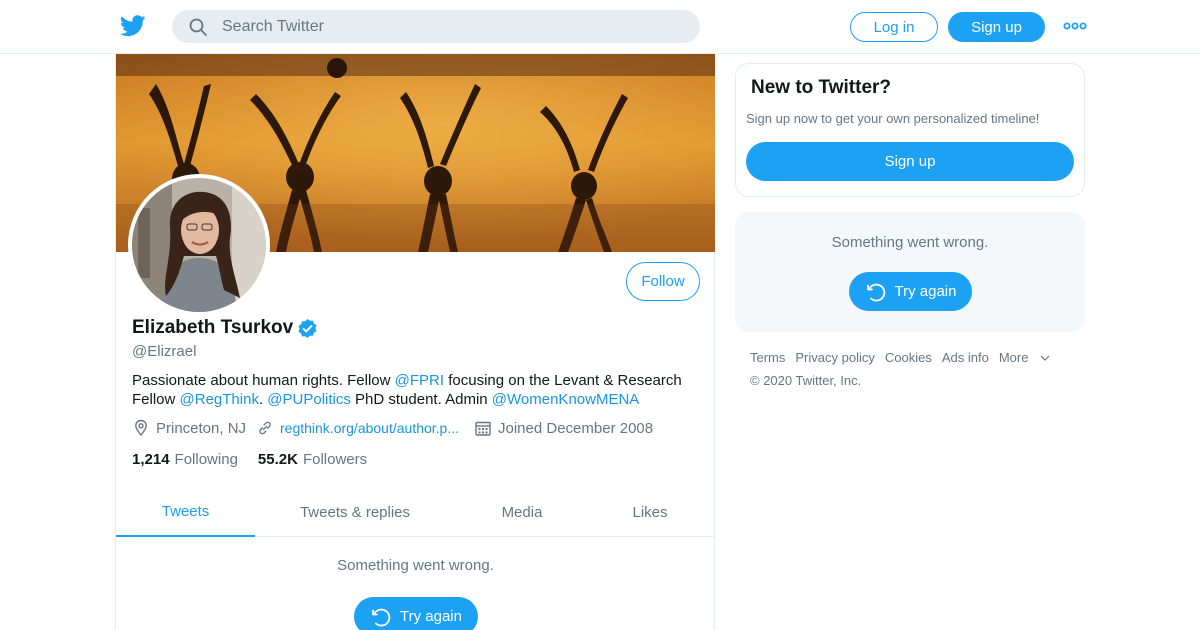 The image size is (1200, 630). What do you see at coordinates (277, 459) in the screenshot?
I see `followers-count: 55.2K` at bounding box center [277, 459].